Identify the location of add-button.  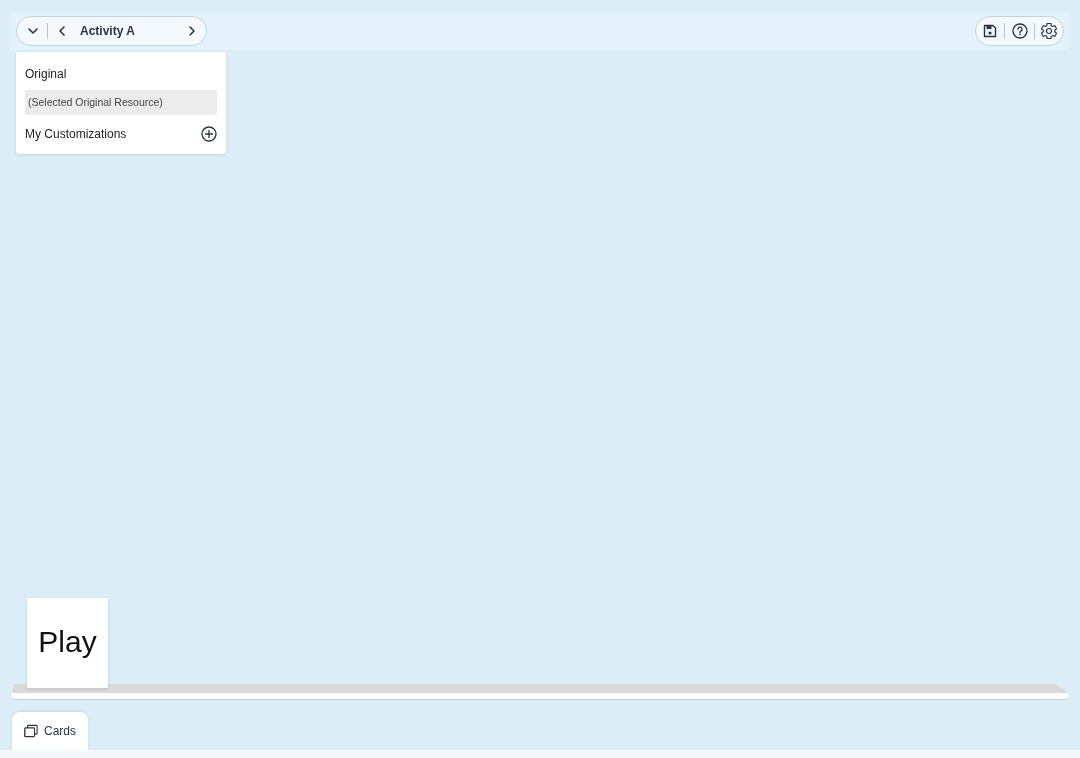
(208, 134).